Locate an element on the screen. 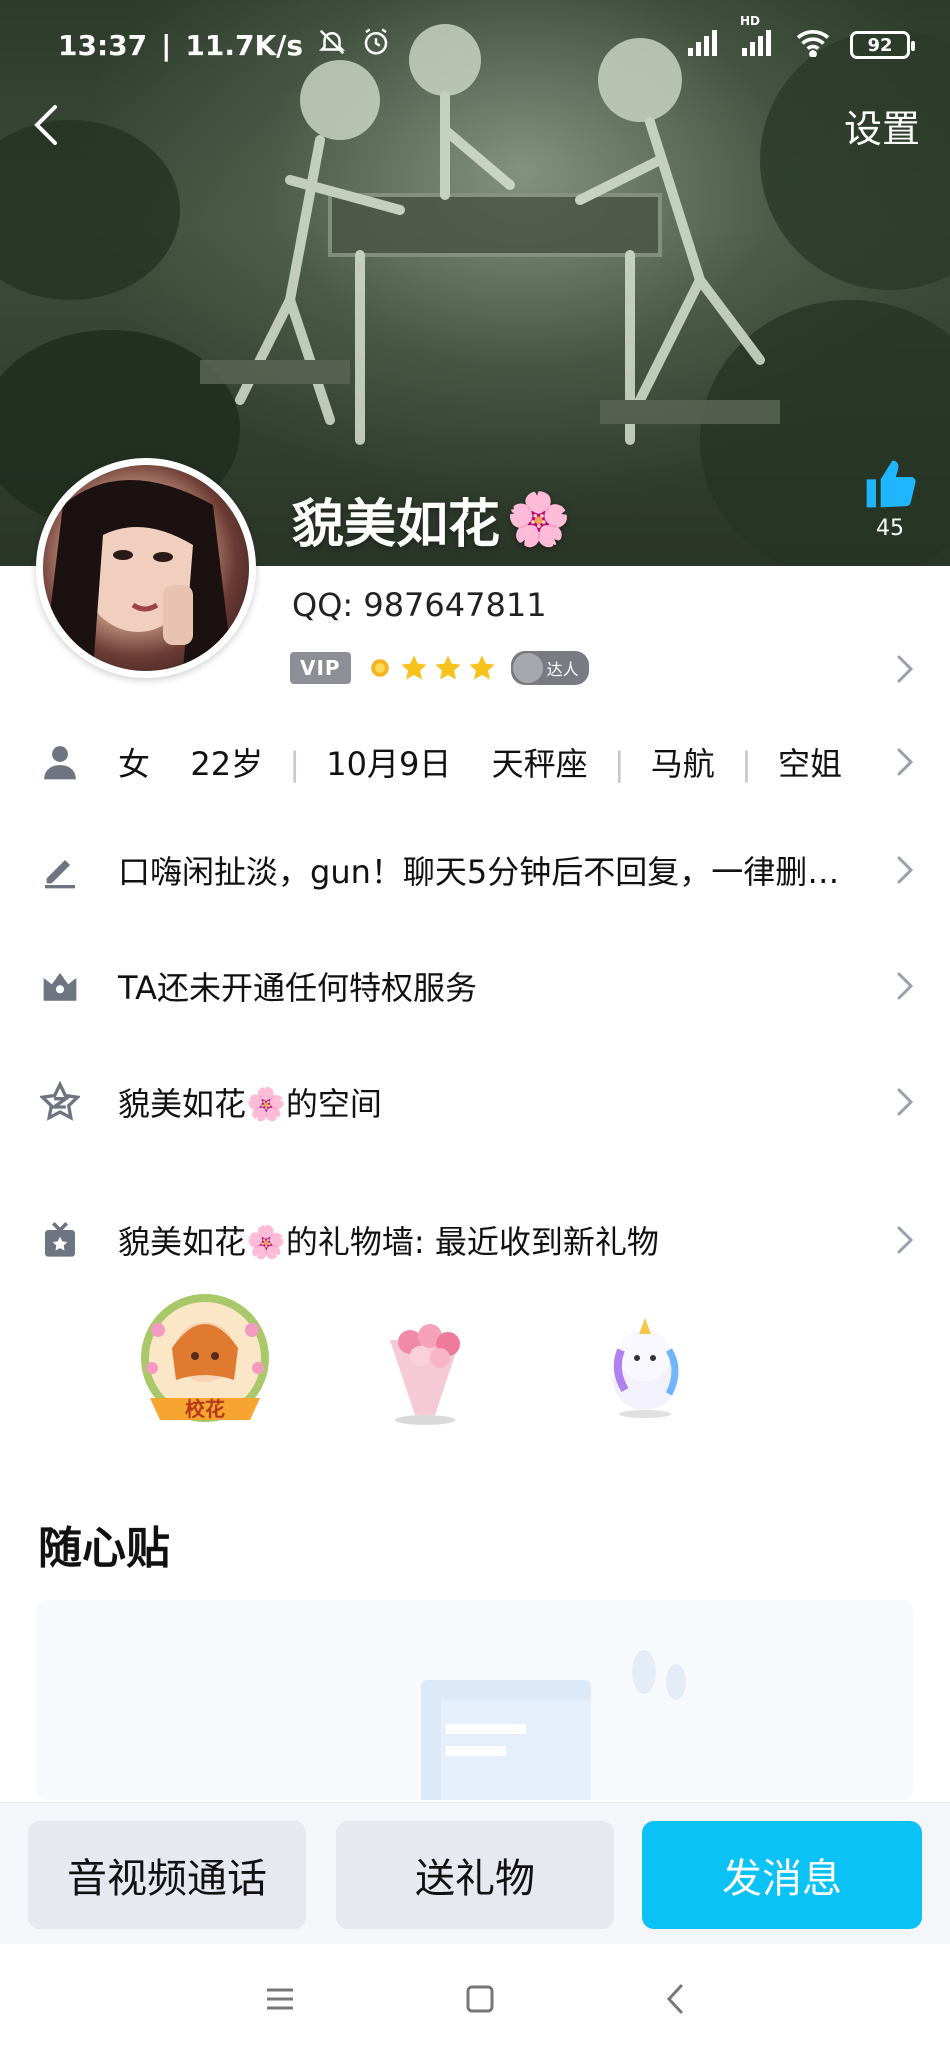  space-owner-emoji: 🌸 is located at coordinates (266, 1104).